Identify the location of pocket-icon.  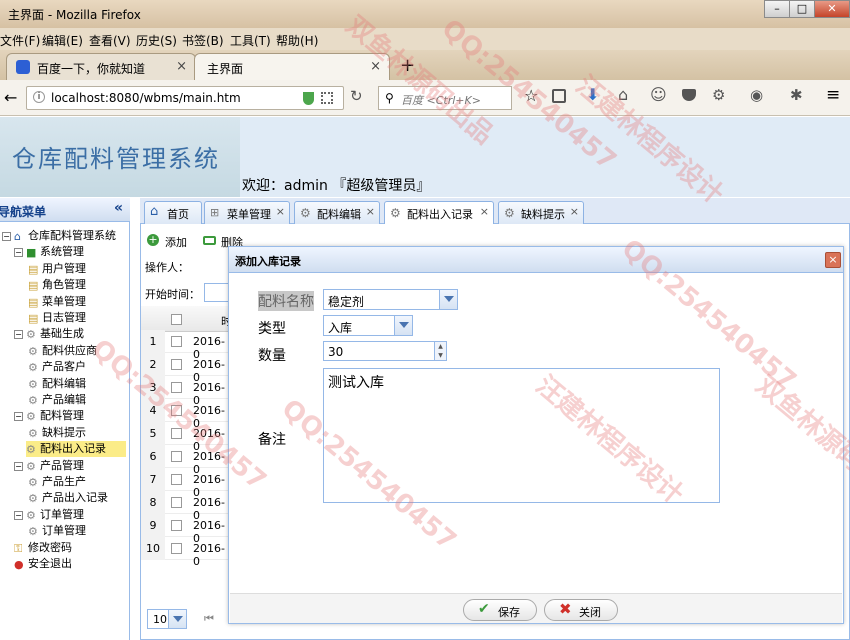
(689, 95).